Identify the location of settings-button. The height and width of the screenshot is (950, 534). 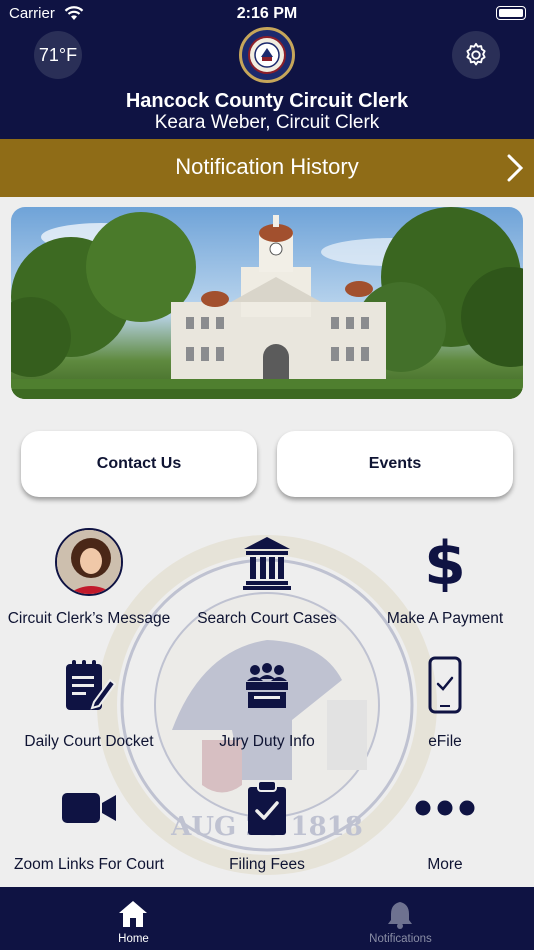
(476, 55).